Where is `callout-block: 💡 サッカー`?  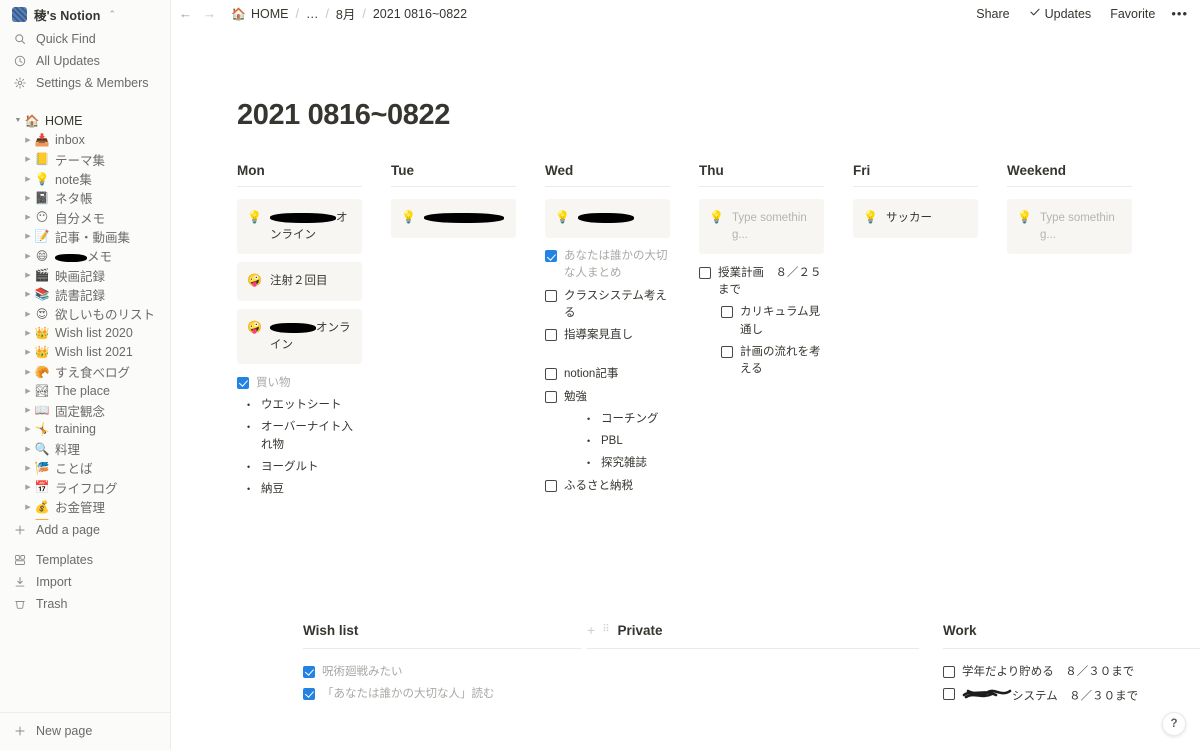
callout-block: 💡 サッカー is located at coordinates (915, 218).